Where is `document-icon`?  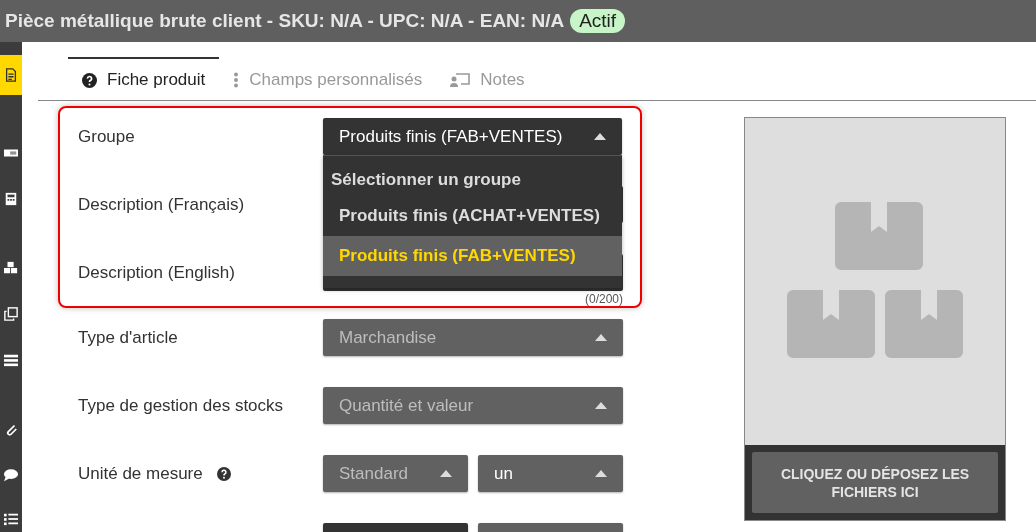 document-icon is located at coordinates (11, 75).